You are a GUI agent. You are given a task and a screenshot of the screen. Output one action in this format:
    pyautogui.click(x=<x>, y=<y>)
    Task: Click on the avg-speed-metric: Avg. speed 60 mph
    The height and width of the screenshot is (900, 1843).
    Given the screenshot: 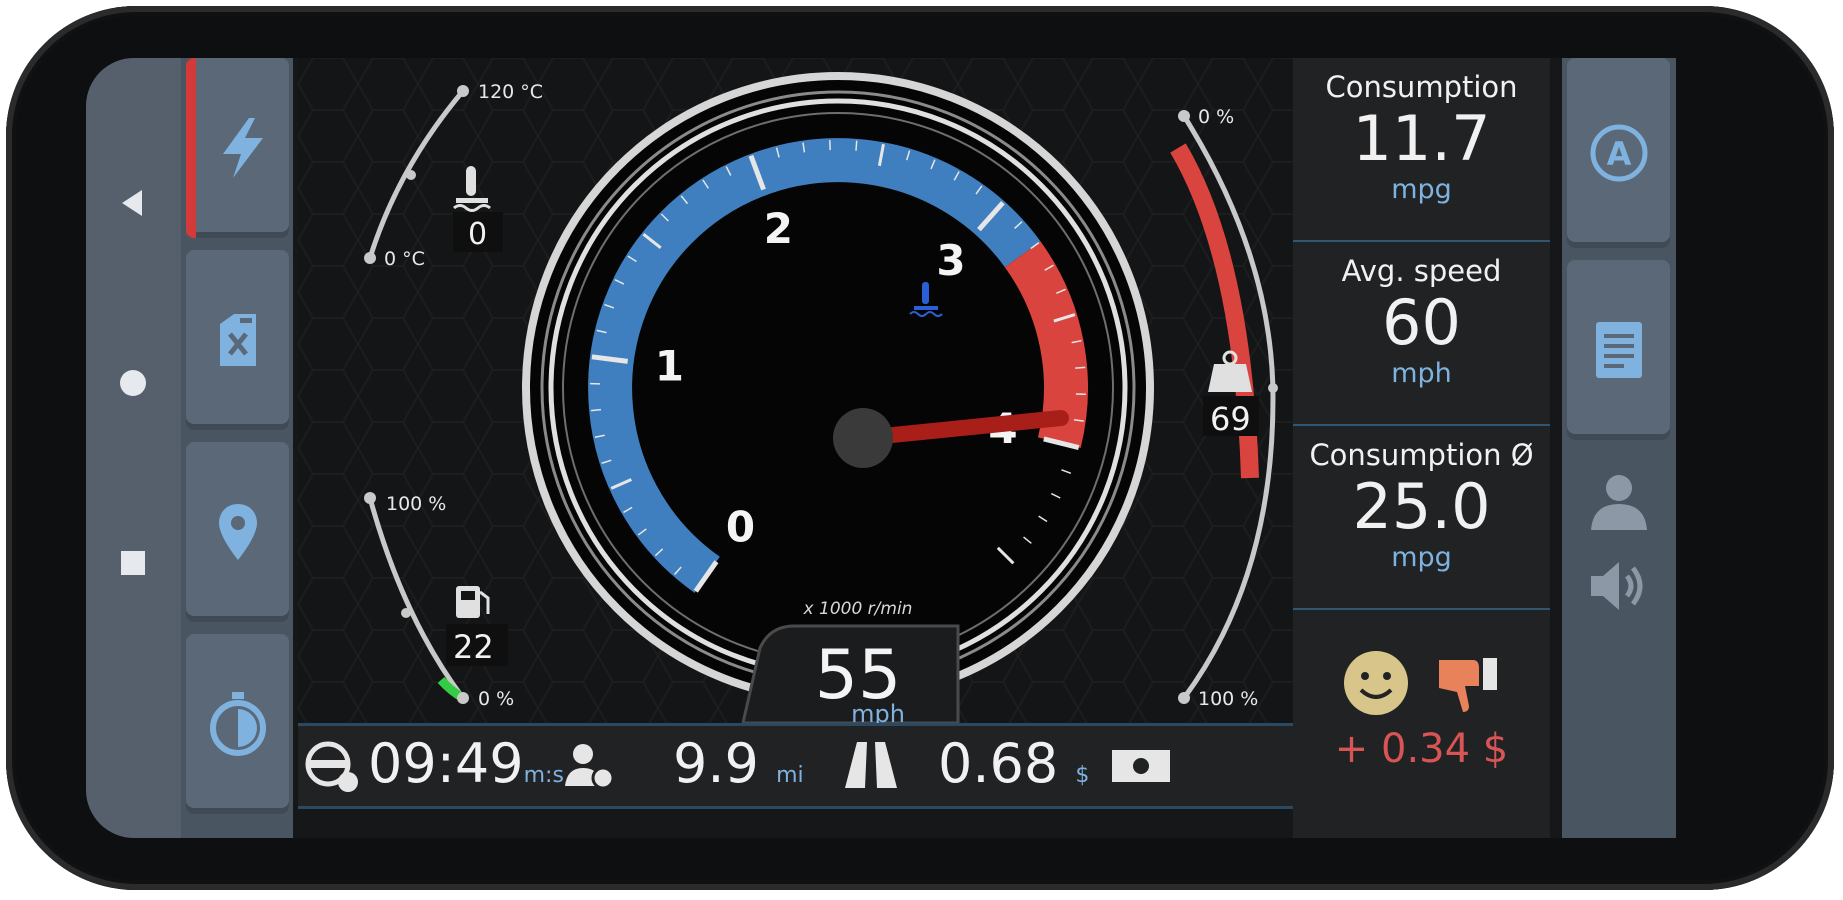 What is the action you would take?
    pyautogui.click(x=1421, y=332)
    